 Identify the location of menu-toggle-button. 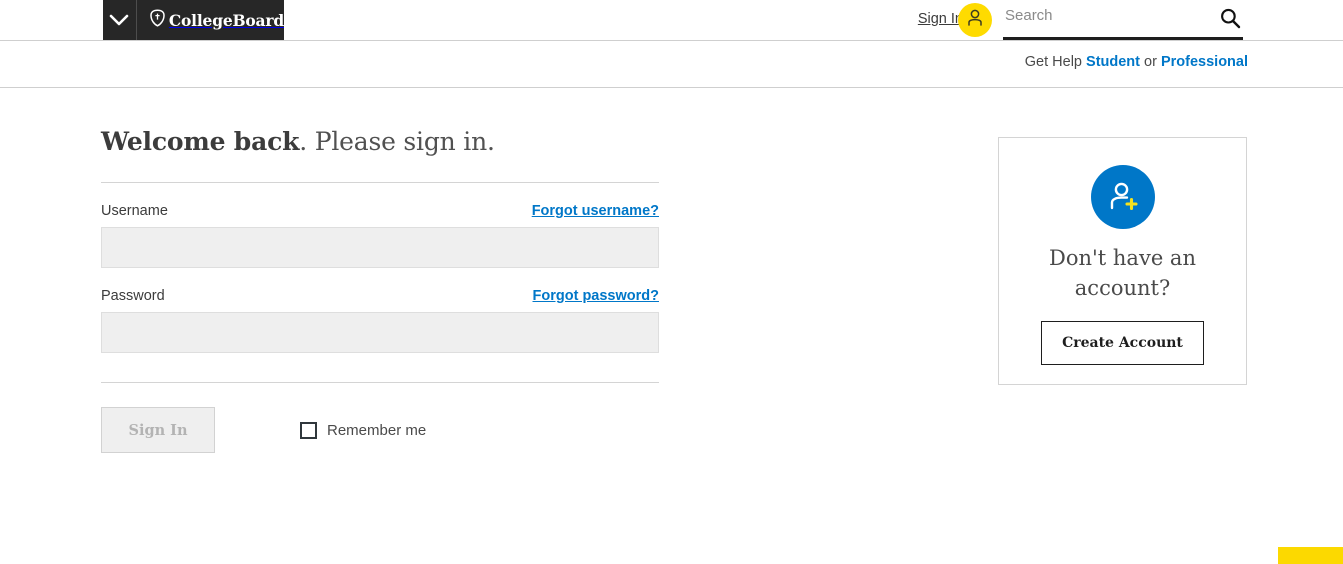
(120, 20).